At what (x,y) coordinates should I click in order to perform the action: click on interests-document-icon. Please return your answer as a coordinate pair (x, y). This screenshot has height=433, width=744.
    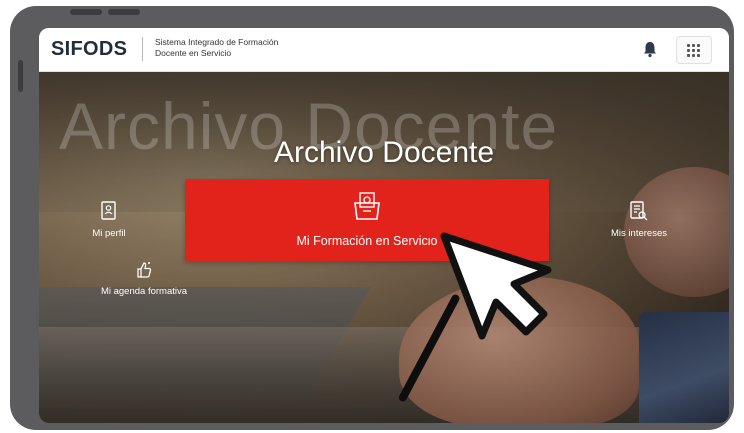
    Looking at the image, I should click on (639, 211).